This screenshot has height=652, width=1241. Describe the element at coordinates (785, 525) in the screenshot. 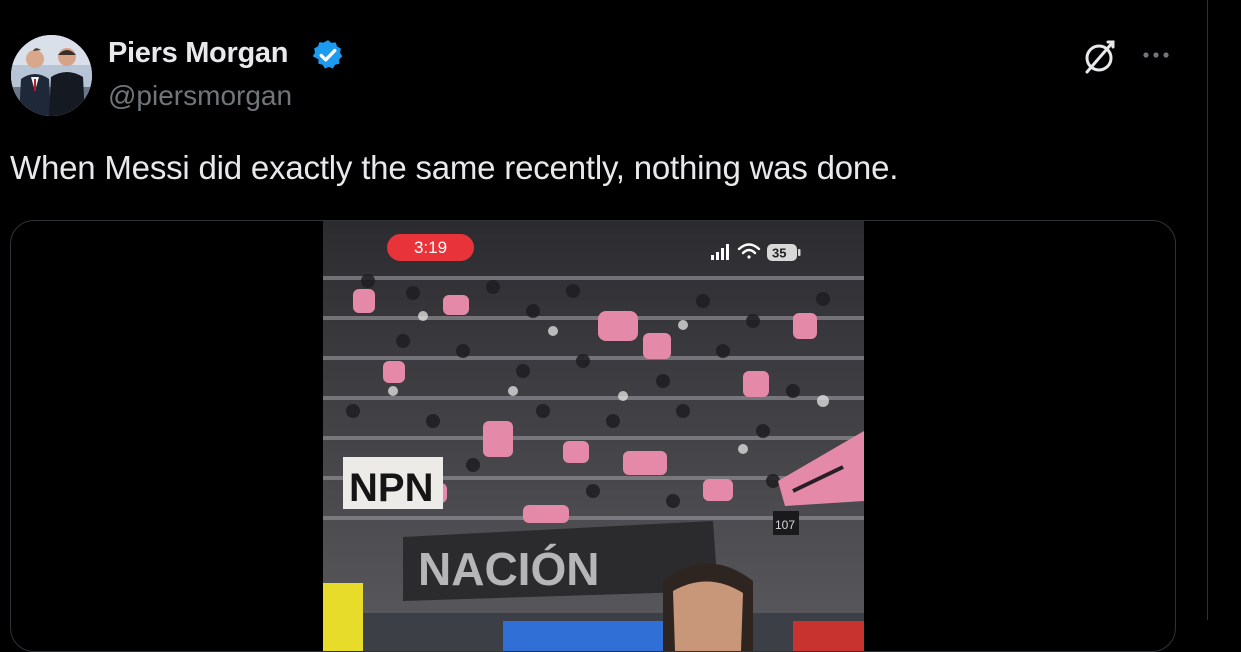

I see `section-number: 107` at that location.